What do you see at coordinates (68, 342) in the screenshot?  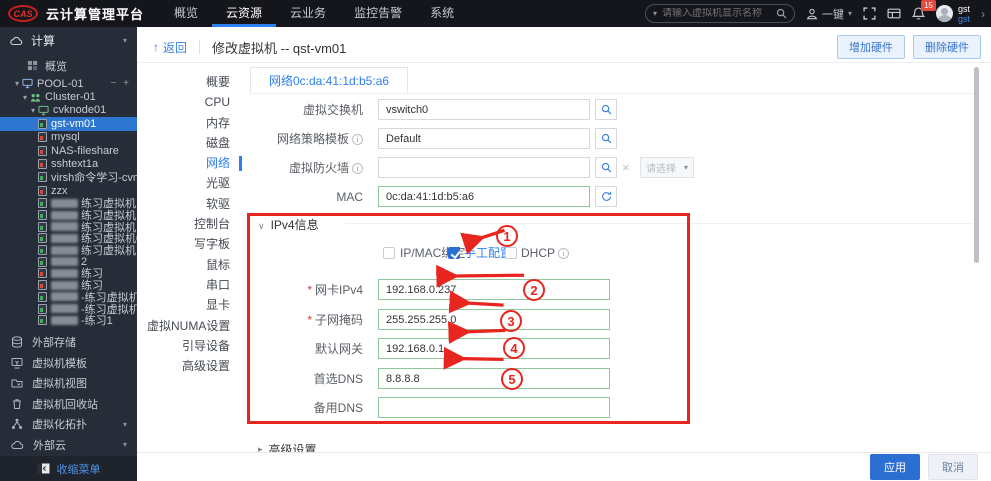 I see `sidebar-item-external-storage: 外部存储` at bounding box center [68, 342].